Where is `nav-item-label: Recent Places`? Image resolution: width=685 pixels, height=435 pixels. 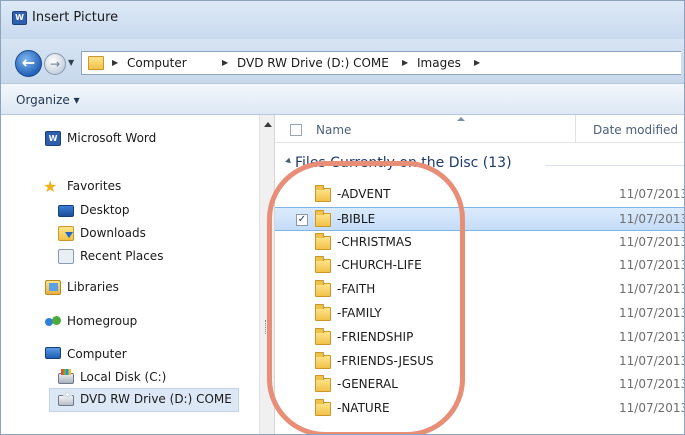 nav-item-label: Recent Places is located at coordinates (122, 256).